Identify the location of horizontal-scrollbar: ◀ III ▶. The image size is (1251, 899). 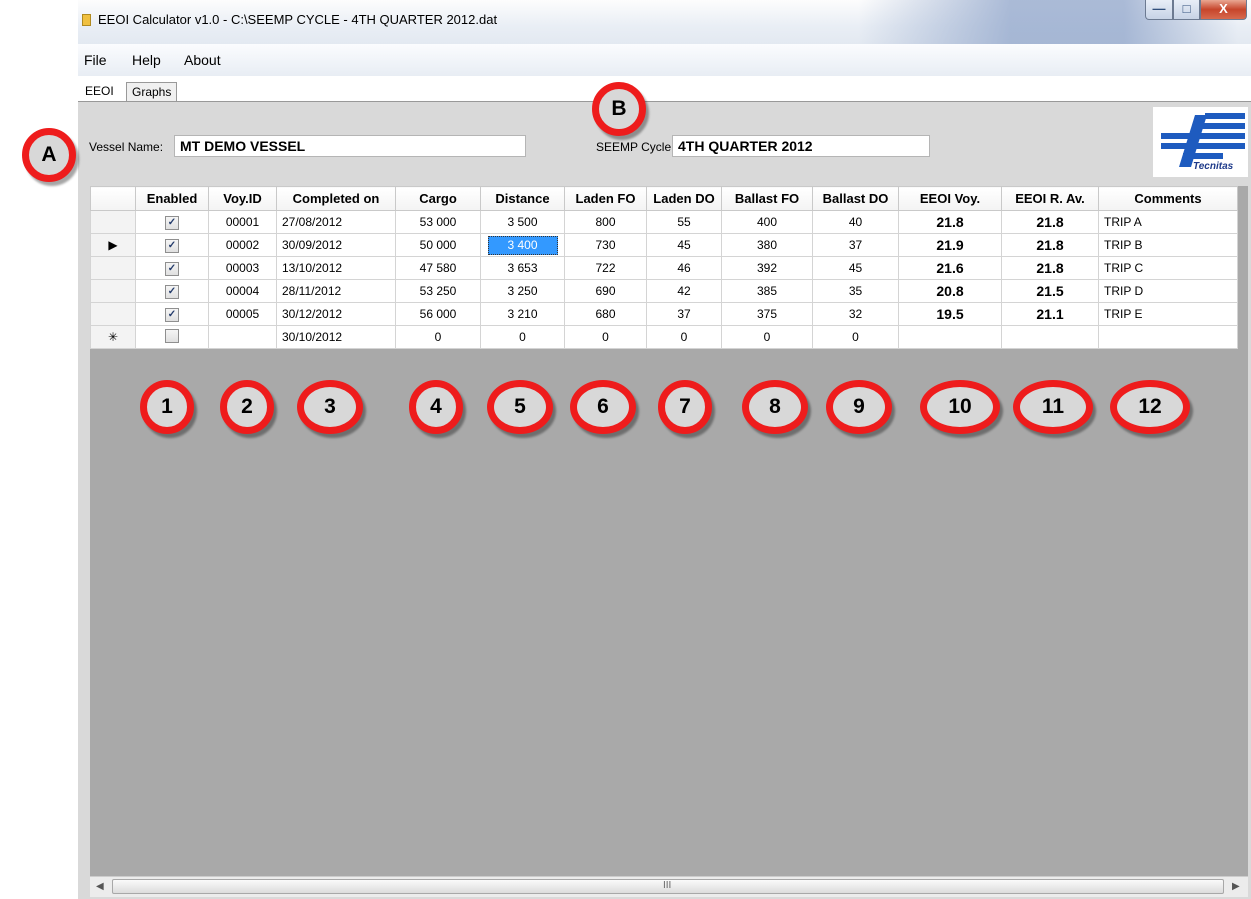
(669, 886).